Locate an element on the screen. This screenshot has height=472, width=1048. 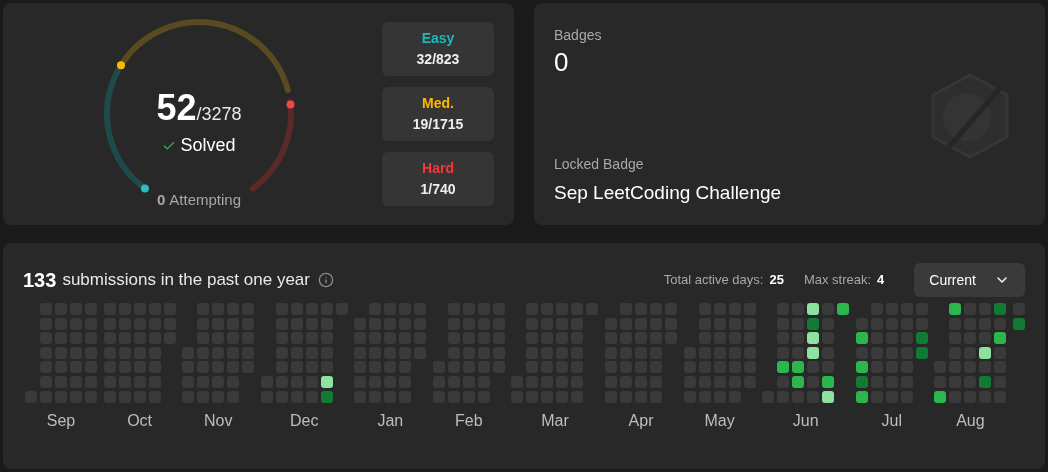
locked-badge-name: Sep LeetCoding Challenge is located at coordinates (668, 192).